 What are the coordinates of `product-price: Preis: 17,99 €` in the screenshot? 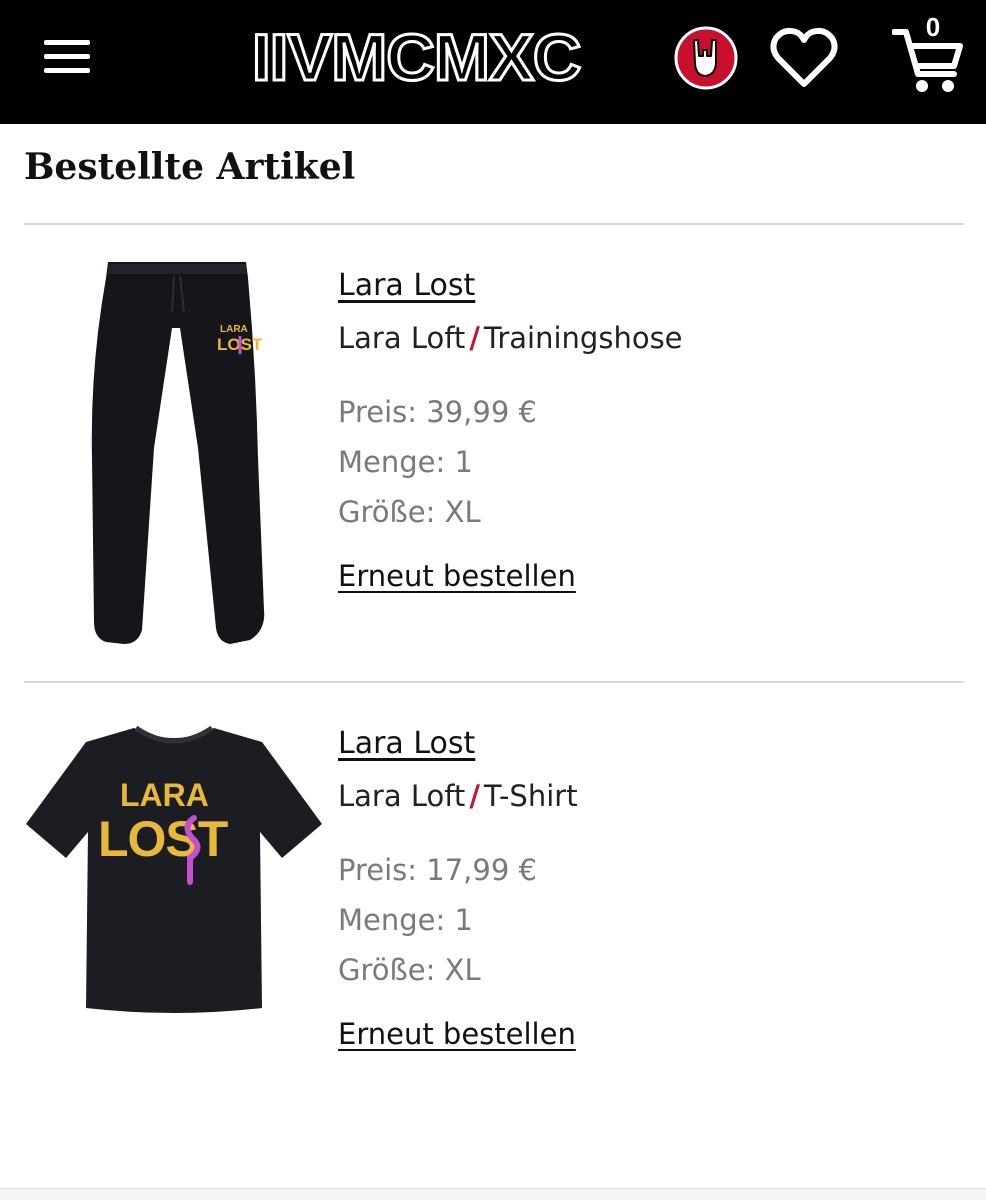 It's located at (437, 870).